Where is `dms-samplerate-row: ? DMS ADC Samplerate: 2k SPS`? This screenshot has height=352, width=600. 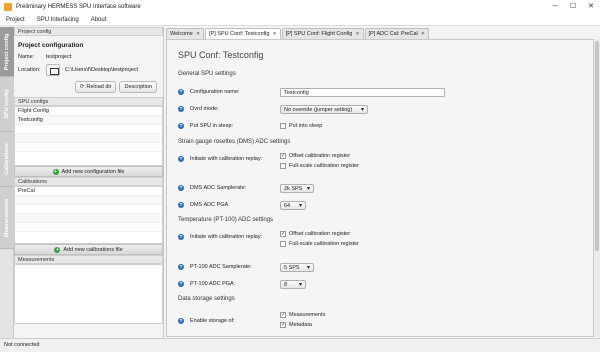
dms-samplerate-row: ? DMS ADC Samplerate: 2k SPS is located at coordinates (246, 188).